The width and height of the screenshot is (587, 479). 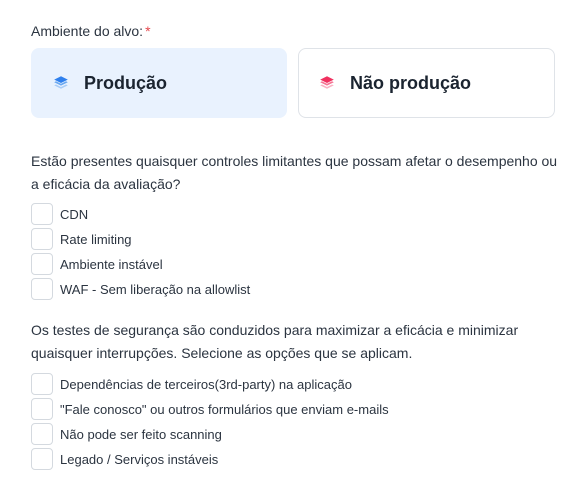 I want to click on checkbox-option-no-scanning: Não pode ser feito scanning, so click(x=126, y=434).